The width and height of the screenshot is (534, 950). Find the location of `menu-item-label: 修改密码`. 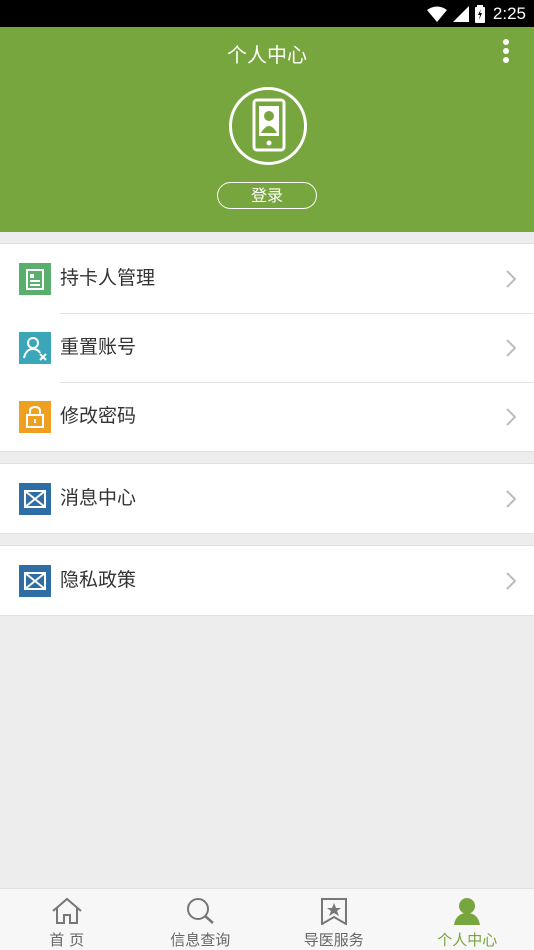

menu-item-label: 修改密码 is located at coordinates (98, 416).